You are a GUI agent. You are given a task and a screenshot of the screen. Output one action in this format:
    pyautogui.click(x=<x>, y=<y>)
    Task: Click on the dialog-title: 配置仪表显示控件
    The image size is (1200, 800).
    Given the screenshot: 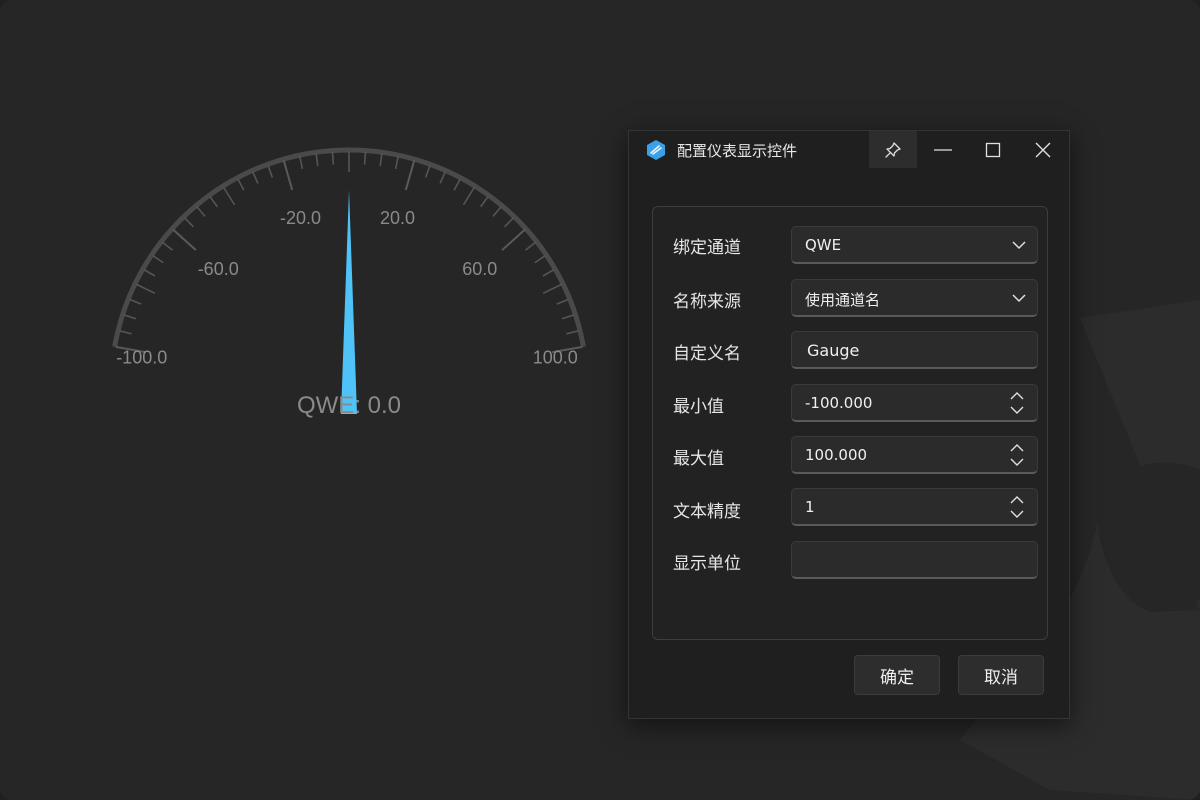 What is the action you would take?
    pyautogui.click(x=737, y=151)
    